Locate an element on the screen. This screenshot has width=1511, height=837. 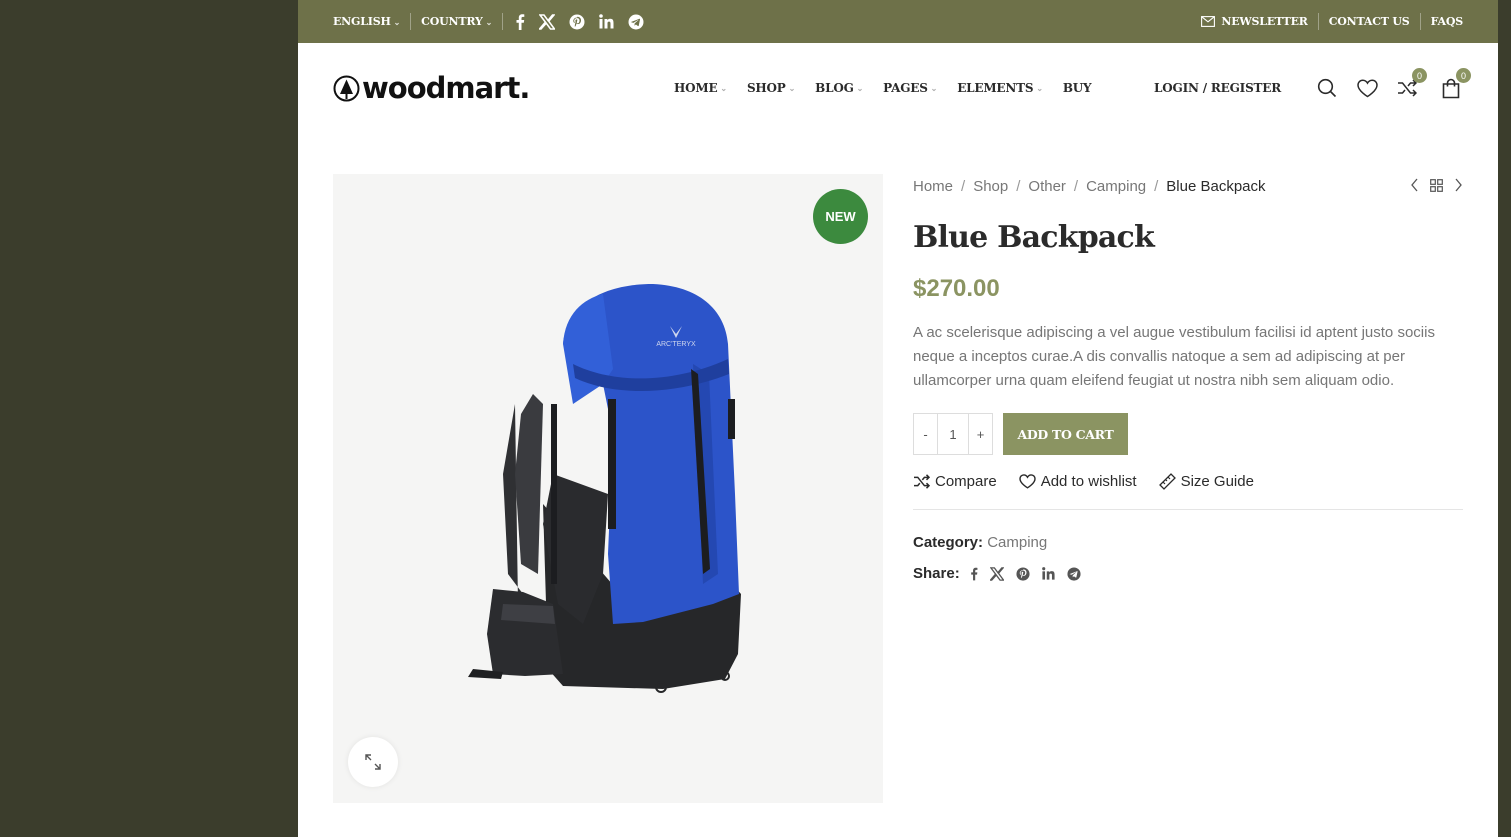
product-meta: Category: Camping Share: is located at coordinates (1188, 558).